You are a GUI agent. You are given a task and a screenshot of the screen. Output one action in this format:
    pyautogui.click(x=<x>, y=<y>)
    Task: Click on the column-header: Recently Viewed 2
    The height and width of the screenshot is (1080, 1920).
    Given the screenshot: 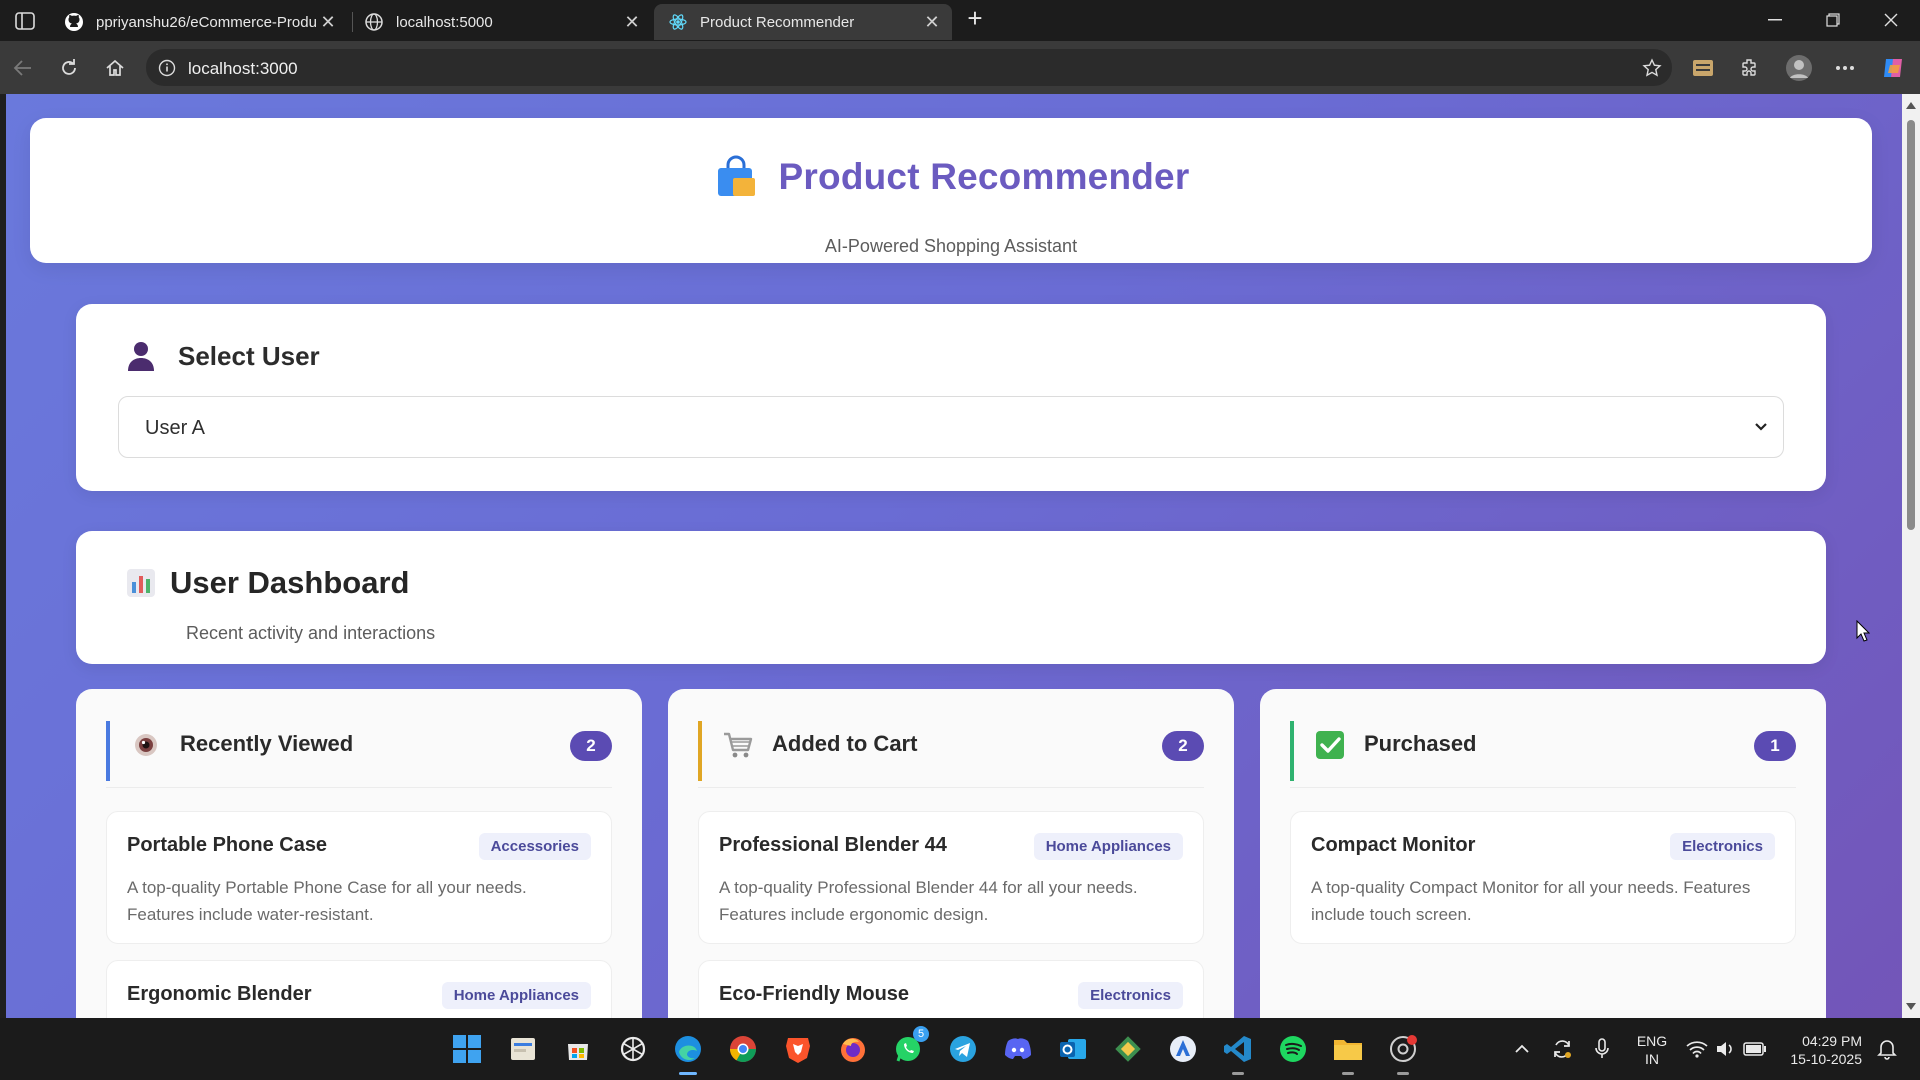 What is the action you would take?
    pyautogui.click(x=359, y=751)
    